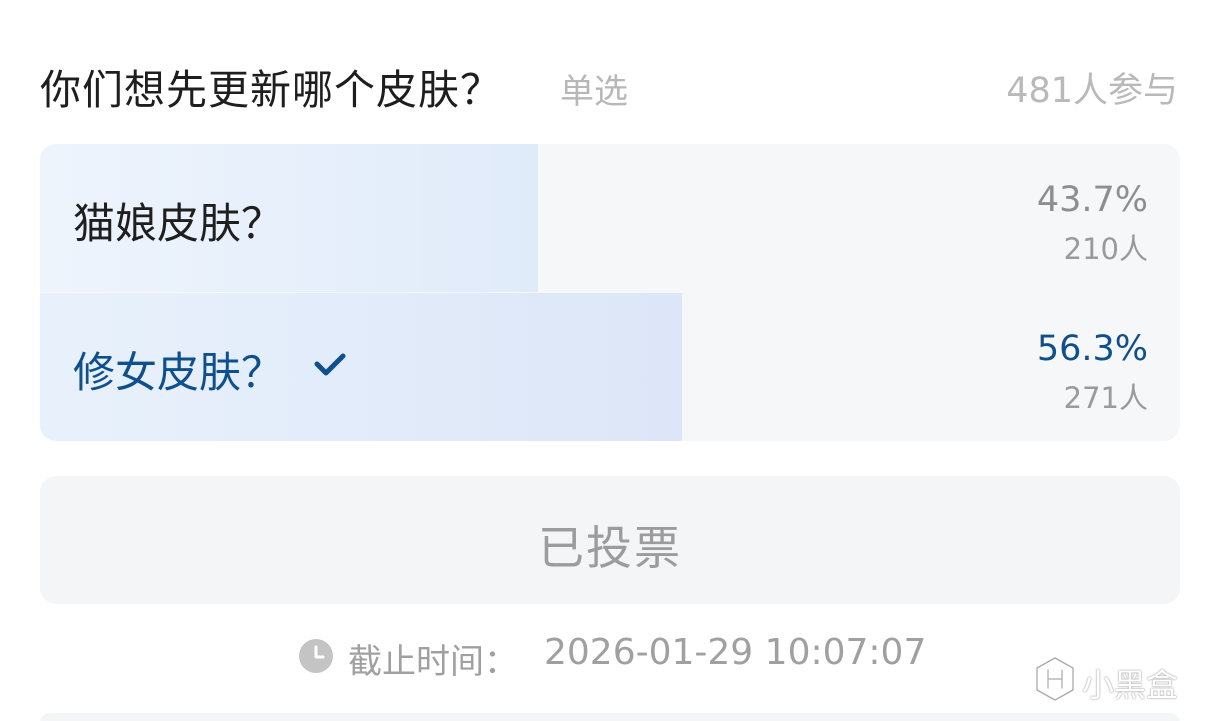 Image resolution: width=1216 pixels, height=721 pixels. I want to click on option-label: 猫娘皮肤？, so click(178, 223).